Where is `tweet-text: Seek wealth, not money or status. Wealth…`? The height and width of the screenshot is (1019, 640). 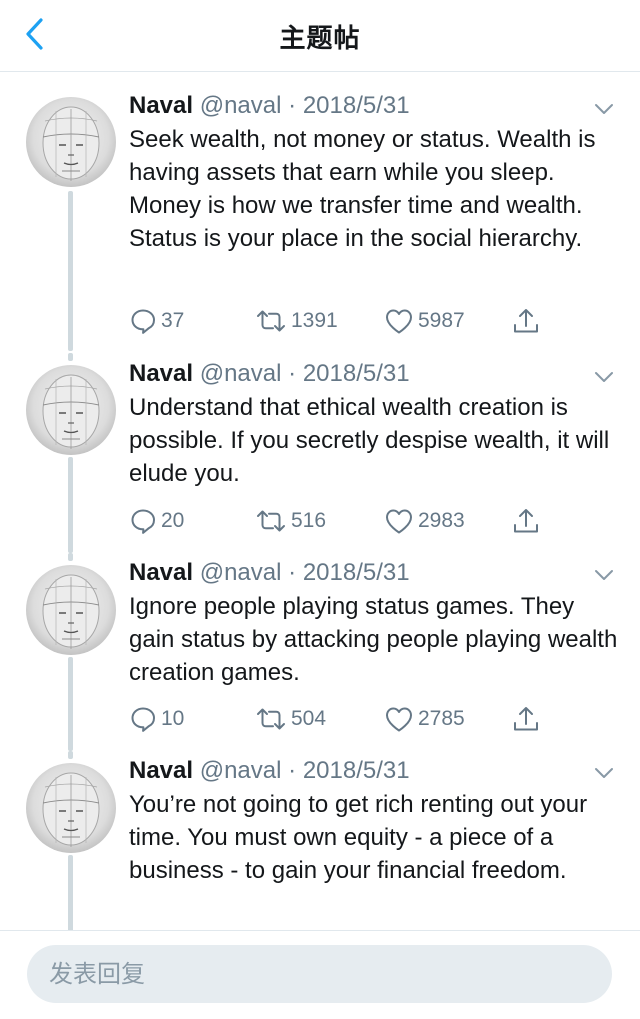
tweet-text: Seek wealth, not money or status. Wealth… is located at coordinates (362, 189).